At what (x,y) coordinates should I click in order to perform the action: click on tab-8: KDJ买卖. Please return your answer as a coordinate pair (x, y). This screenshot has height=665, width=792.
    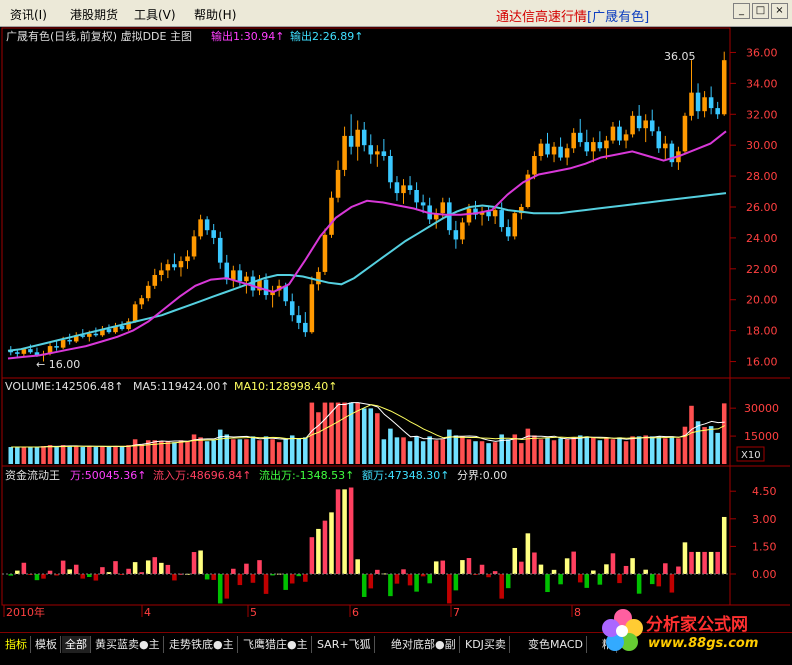
    Looking at the image, I should click on (486, 644).